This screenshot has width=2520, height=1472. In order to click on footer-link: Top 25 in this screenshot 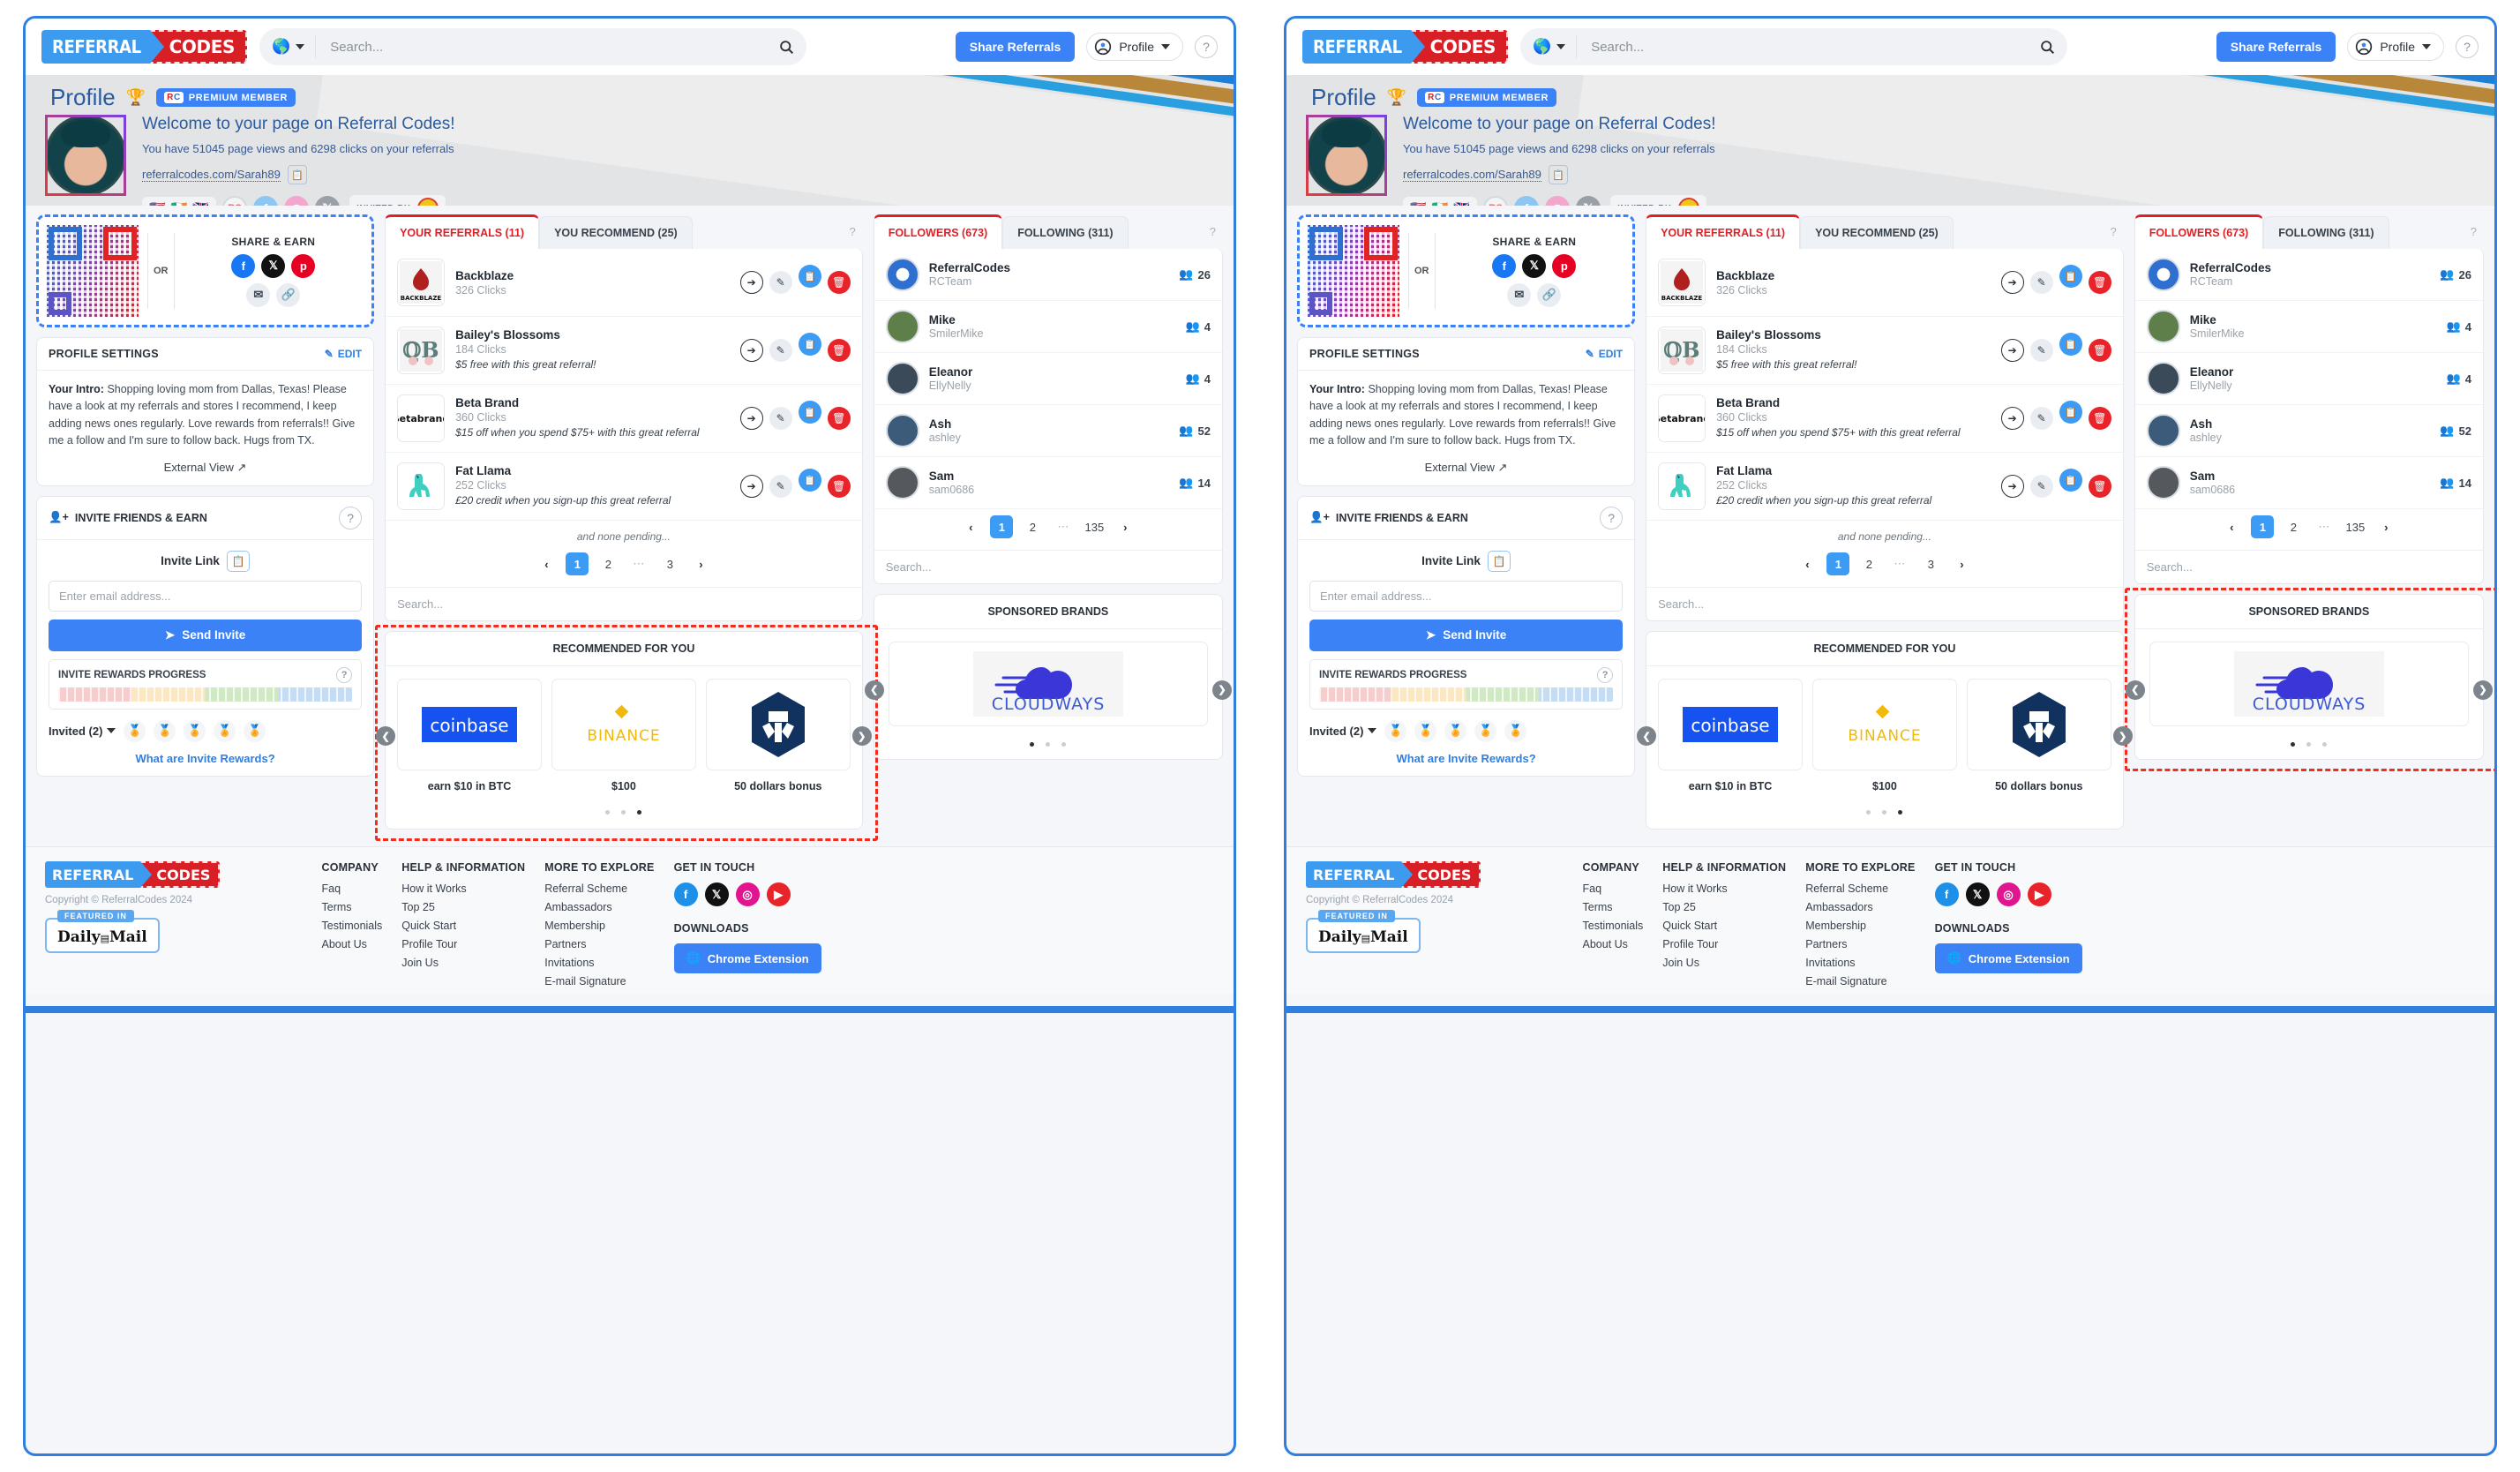, I will do `click(1724, 907)`.